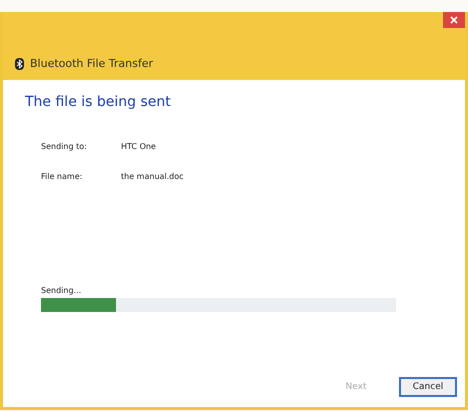 This screenshot has width=468, height=412. What do you see at coordinates (64, 146) in the screenshot?
I see `detail-label: Sending to:` at bounding box center [64, 146].